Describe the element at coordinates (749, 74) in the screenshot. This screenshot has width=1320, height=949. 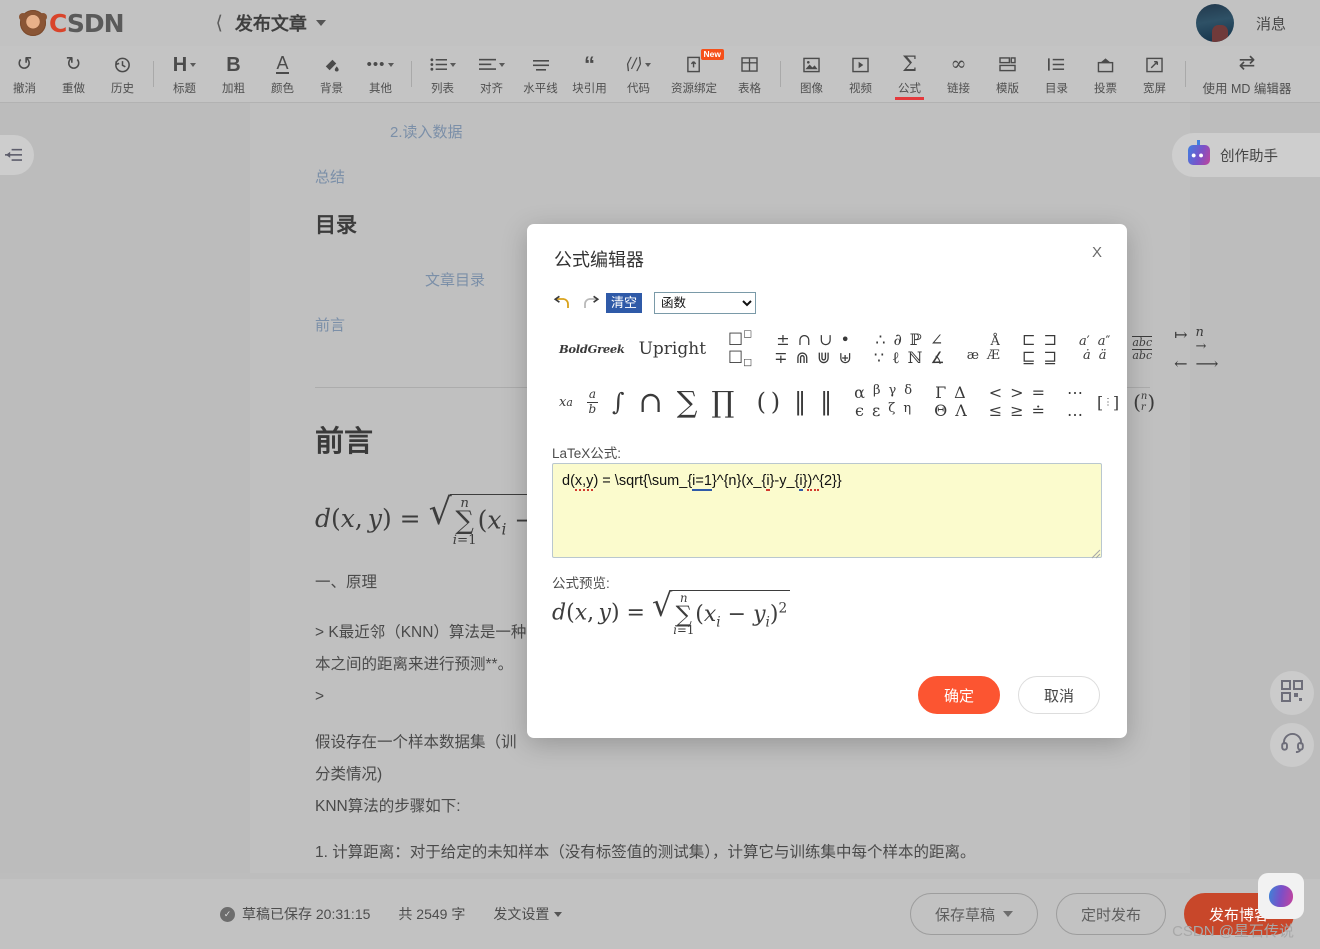
I see `toolbar-item-table: 表格` at that location.